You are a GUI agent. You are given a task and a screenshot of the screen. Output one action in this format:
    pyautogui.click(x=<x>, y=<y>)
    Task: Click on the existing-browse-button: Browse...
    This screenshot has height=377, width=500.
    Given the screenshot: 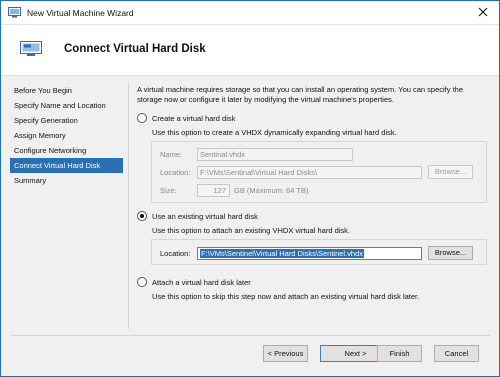 What is the action you would take?
    pyautogui.click(x=450, y=253)
    